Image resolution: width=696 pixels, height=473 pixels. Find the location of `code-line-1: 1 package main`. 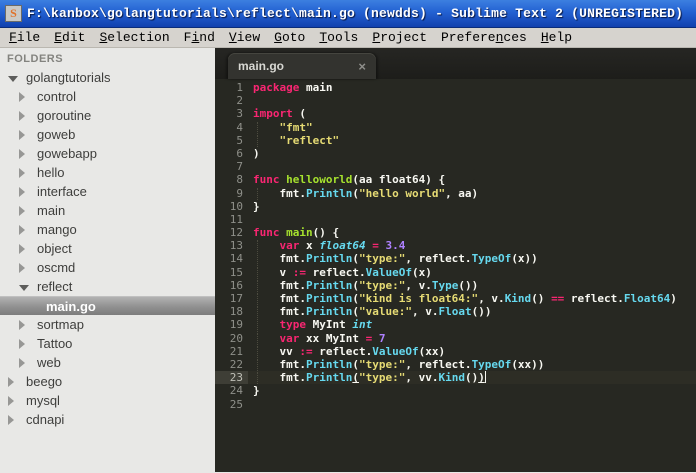

code-line-1: 1 package main is located at coordinates (455, 87).